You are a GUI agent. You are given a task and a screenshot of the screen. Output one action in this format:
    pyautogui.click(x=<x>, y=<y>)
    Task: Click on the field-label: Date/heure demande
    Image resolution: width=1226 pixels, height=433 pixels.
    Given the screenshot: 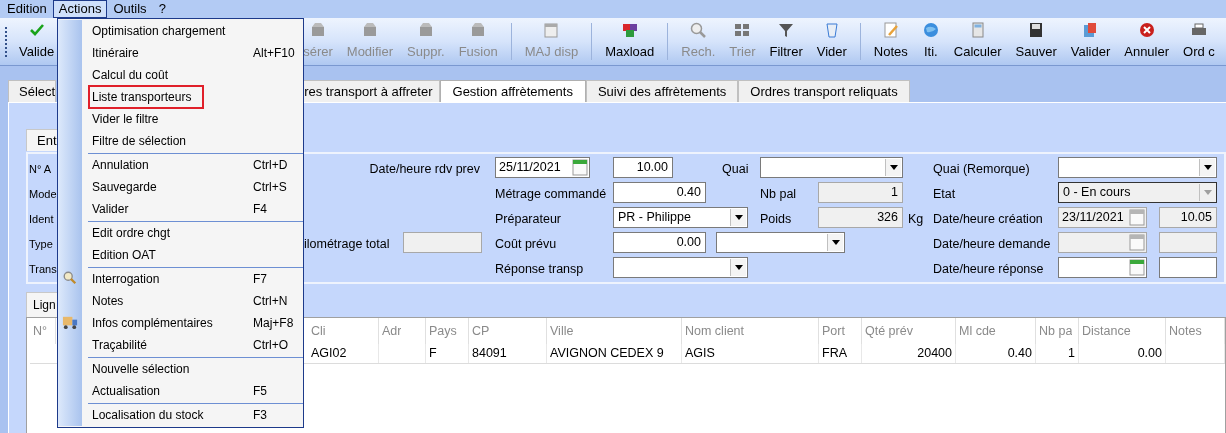 What is the action you would take?
    pyautogui.click(x=992, y=243)
    